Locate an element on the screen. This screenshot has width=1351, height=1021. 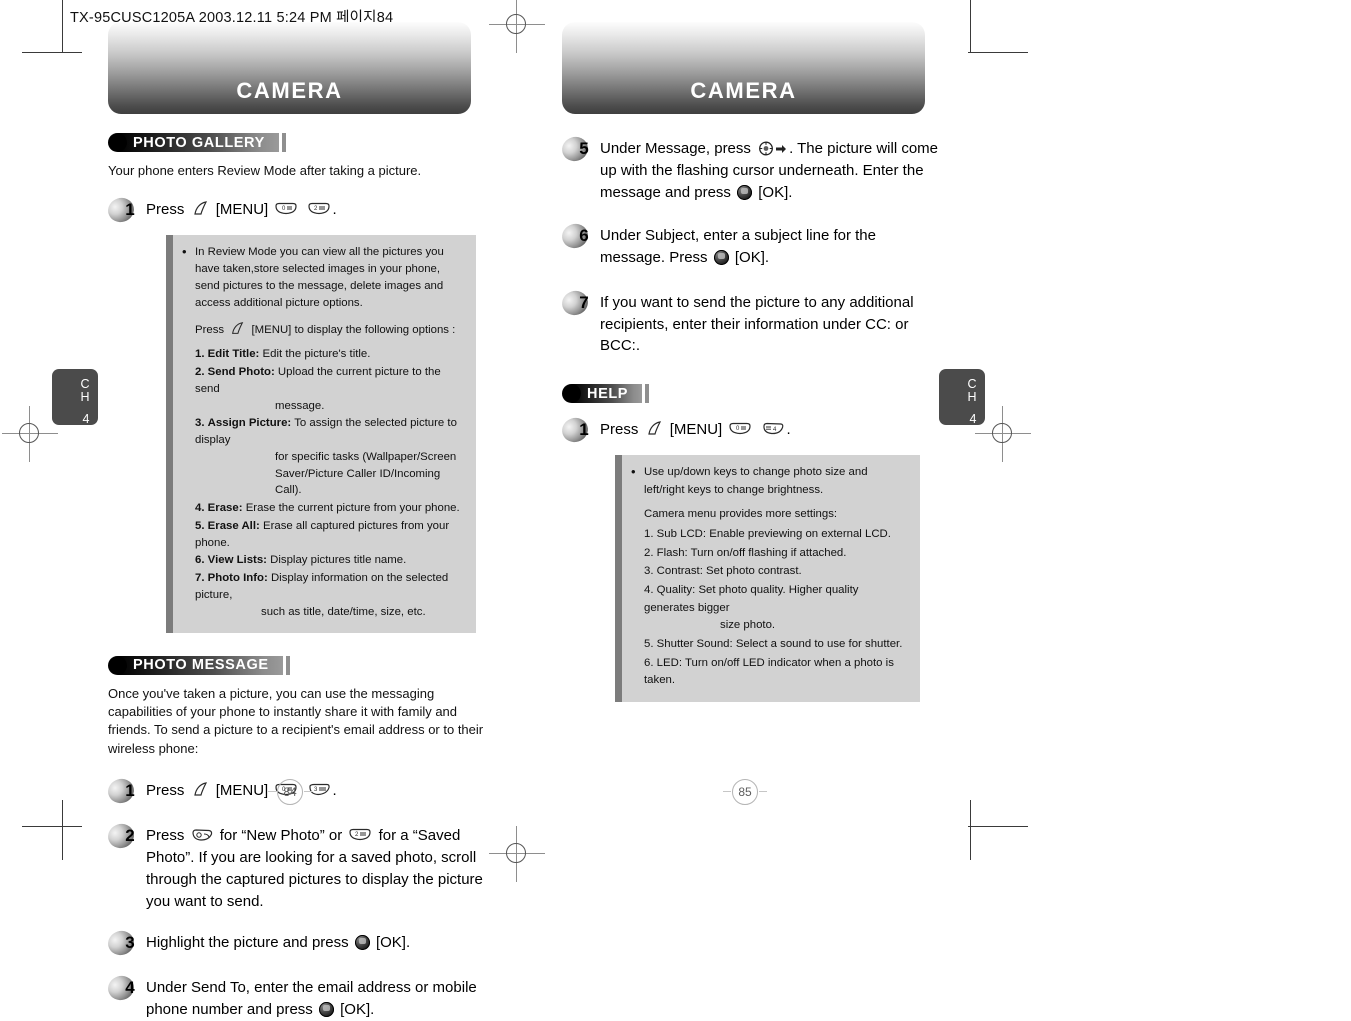
step-number: 2 is located at coordinates (130, 836).